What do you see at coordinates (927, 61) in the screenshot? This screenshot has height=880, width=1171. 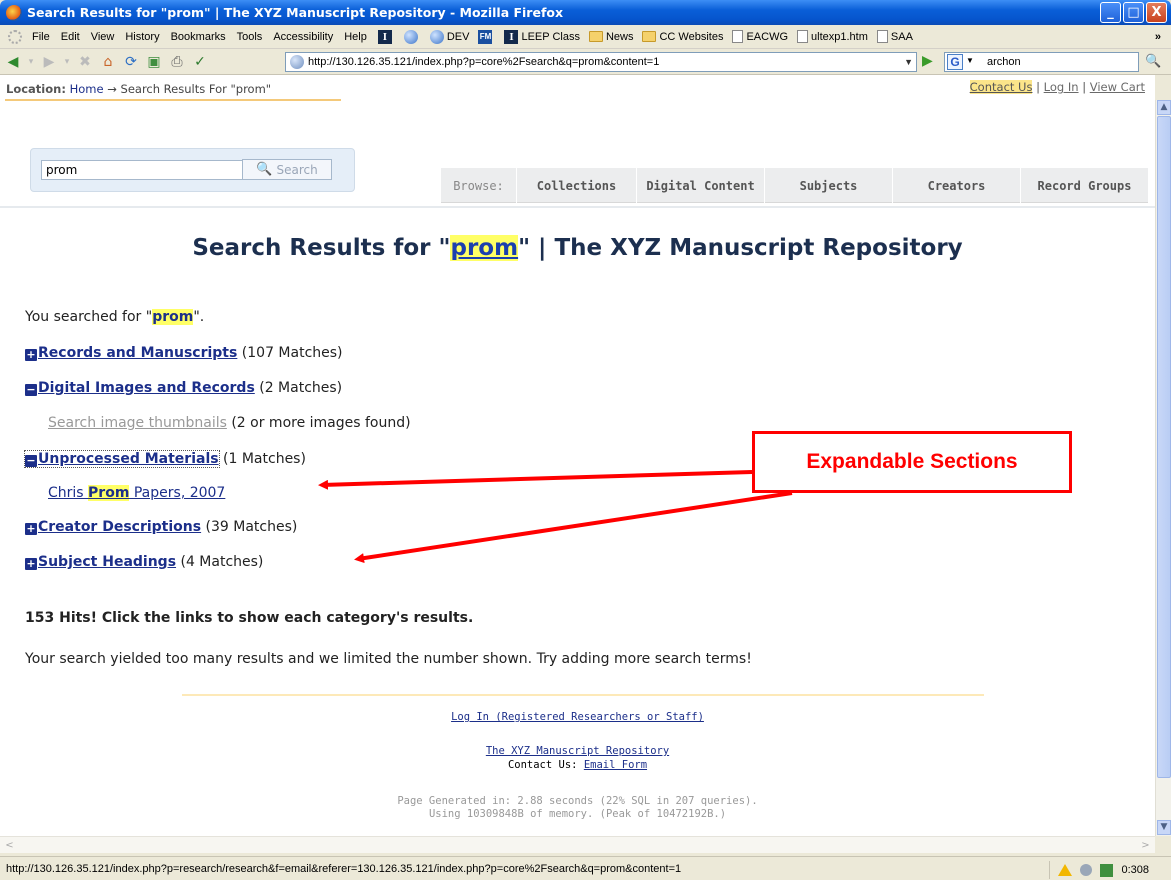 I see `go-icon: ▶` at bounding box center [927, 61].